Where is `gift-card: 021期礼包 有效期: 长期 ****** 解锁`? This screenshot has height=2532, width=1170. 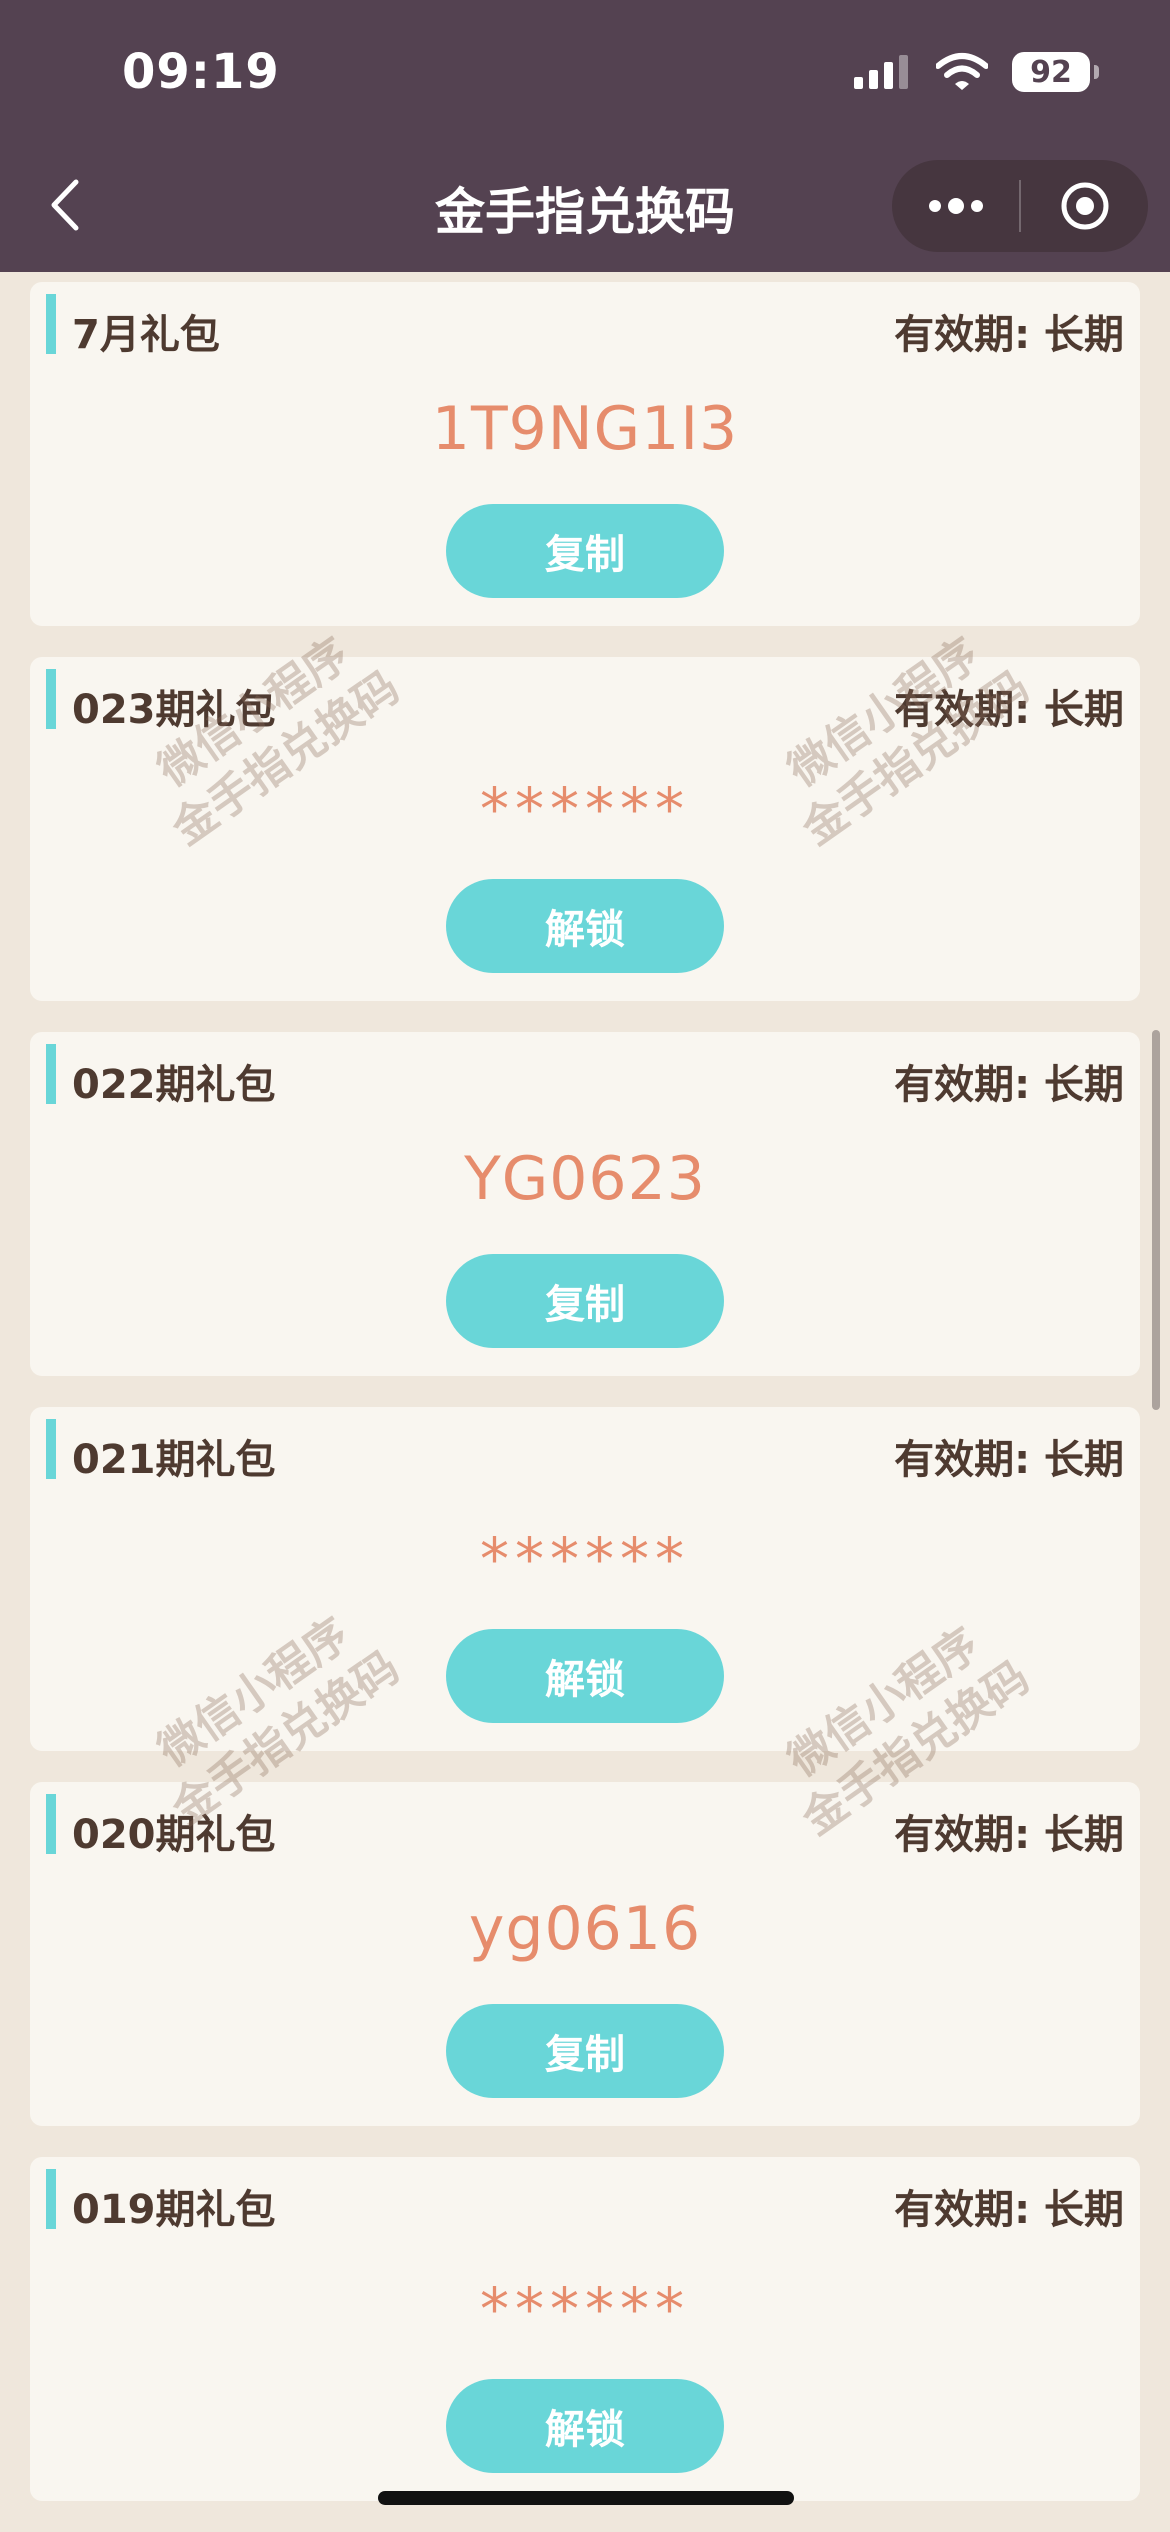
gift-card: 021期礼包 有效期: 长期 ****** 解锁 is located at coordinates (585, 1579).